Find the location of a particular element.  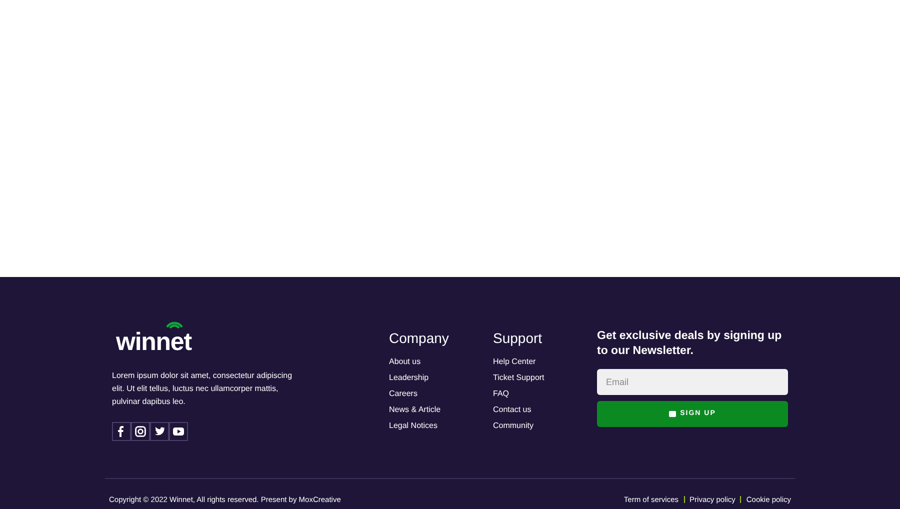

footer-link: News & Article is located at coordinates (415, 410).